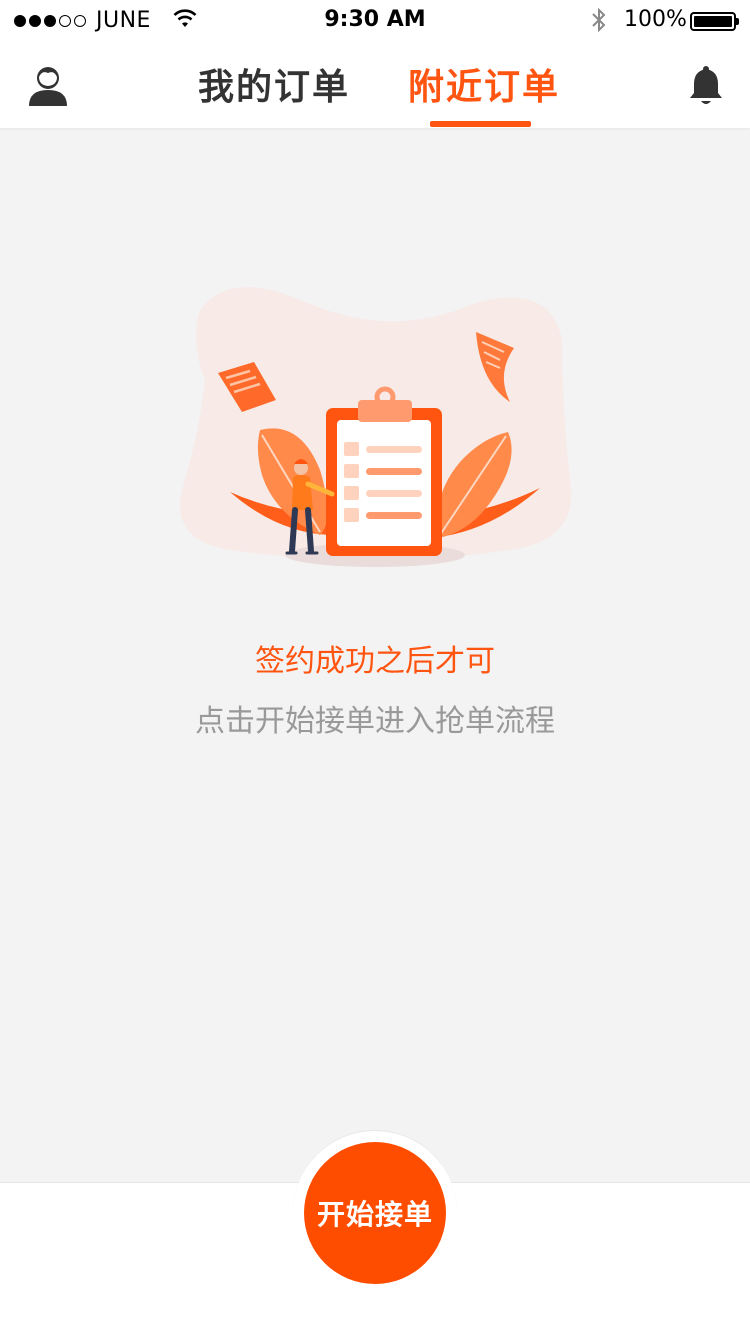  What do you see at coordinates (484, 84) in the screenshot?
I see `tab-nearby-orders: 附近订单` at bounding box center [484, 84].